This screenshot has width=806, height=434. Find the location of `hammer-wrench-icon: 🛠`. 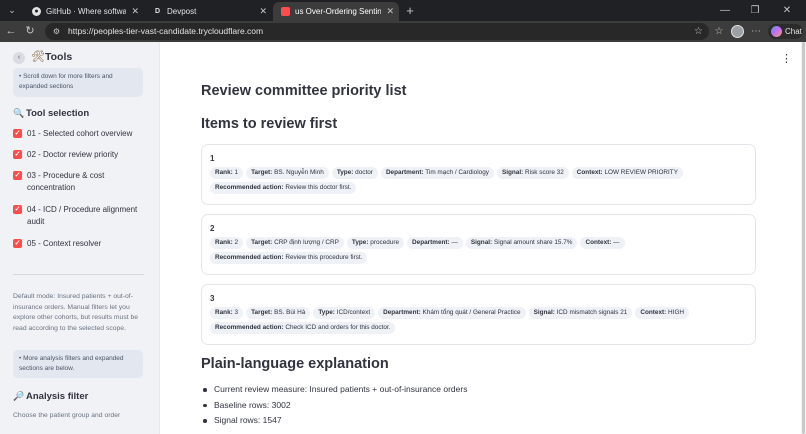

hammer-wrench-icon: 🛠 is located at coordinates (38, 57).